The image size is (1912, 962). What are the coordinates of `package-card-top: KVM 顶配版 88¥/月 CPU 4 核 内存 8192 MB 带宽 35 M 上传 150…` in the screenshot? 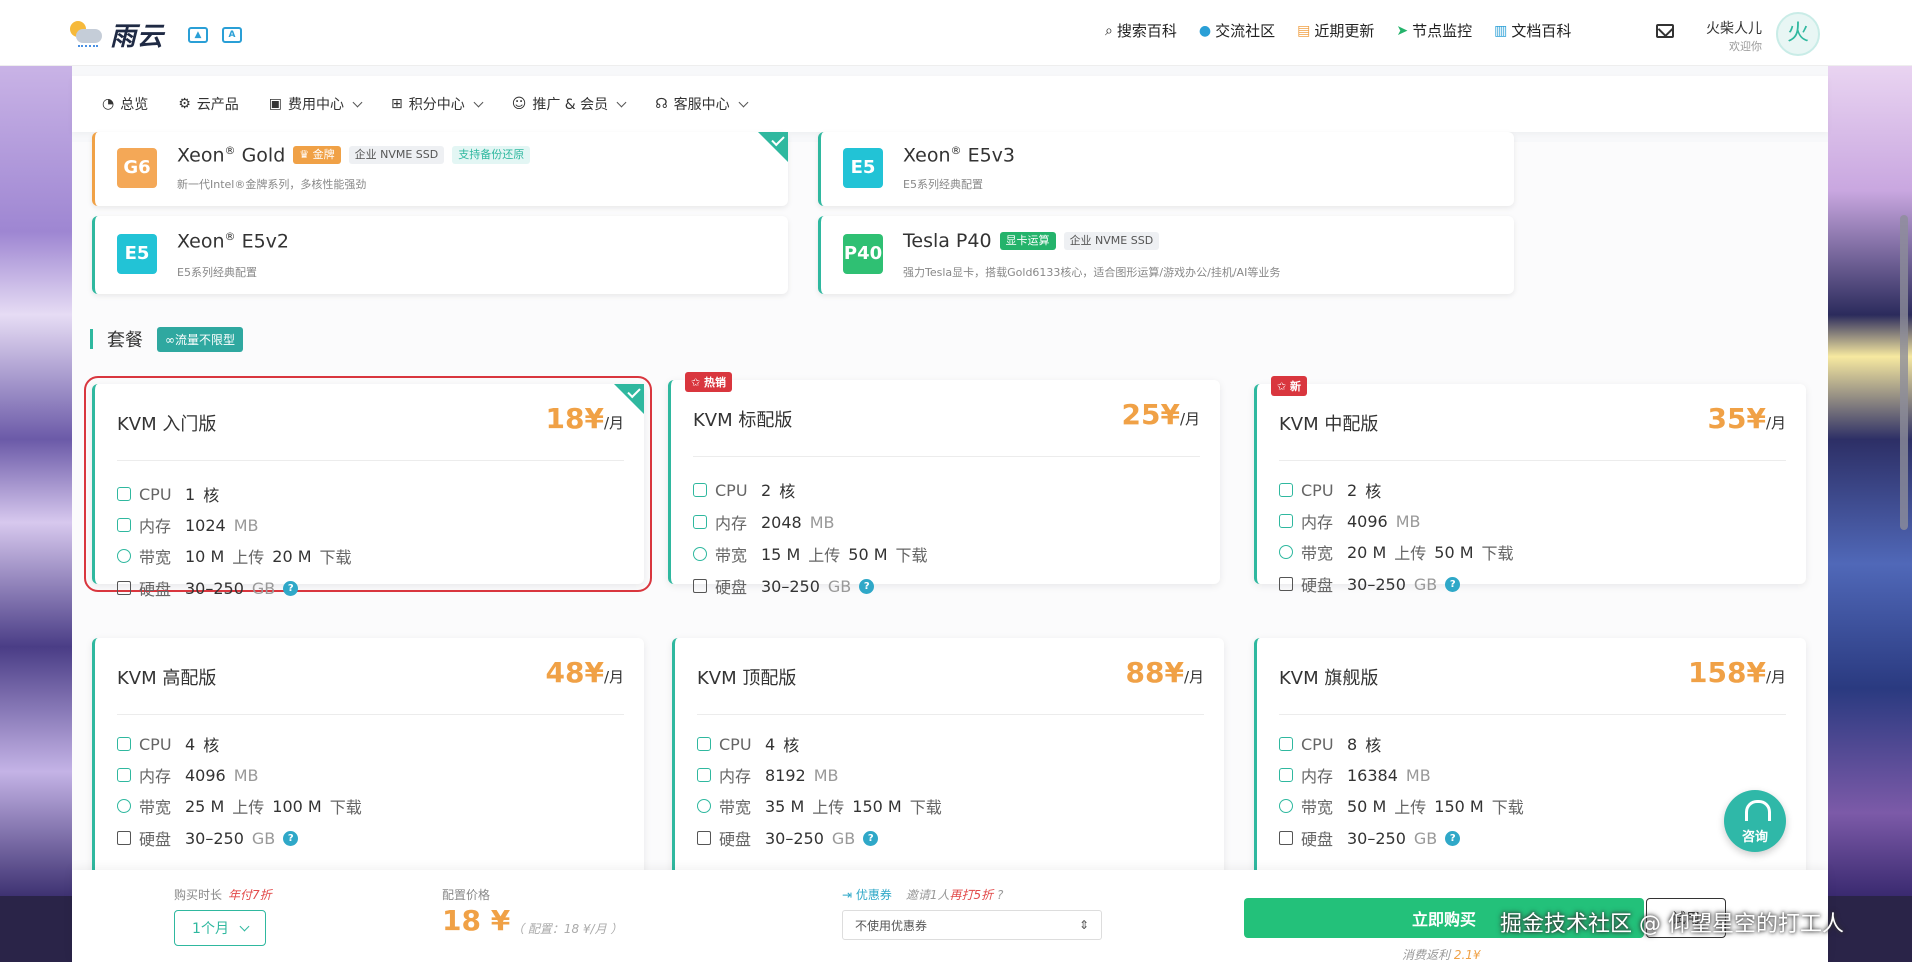 It's located at (948, 768).